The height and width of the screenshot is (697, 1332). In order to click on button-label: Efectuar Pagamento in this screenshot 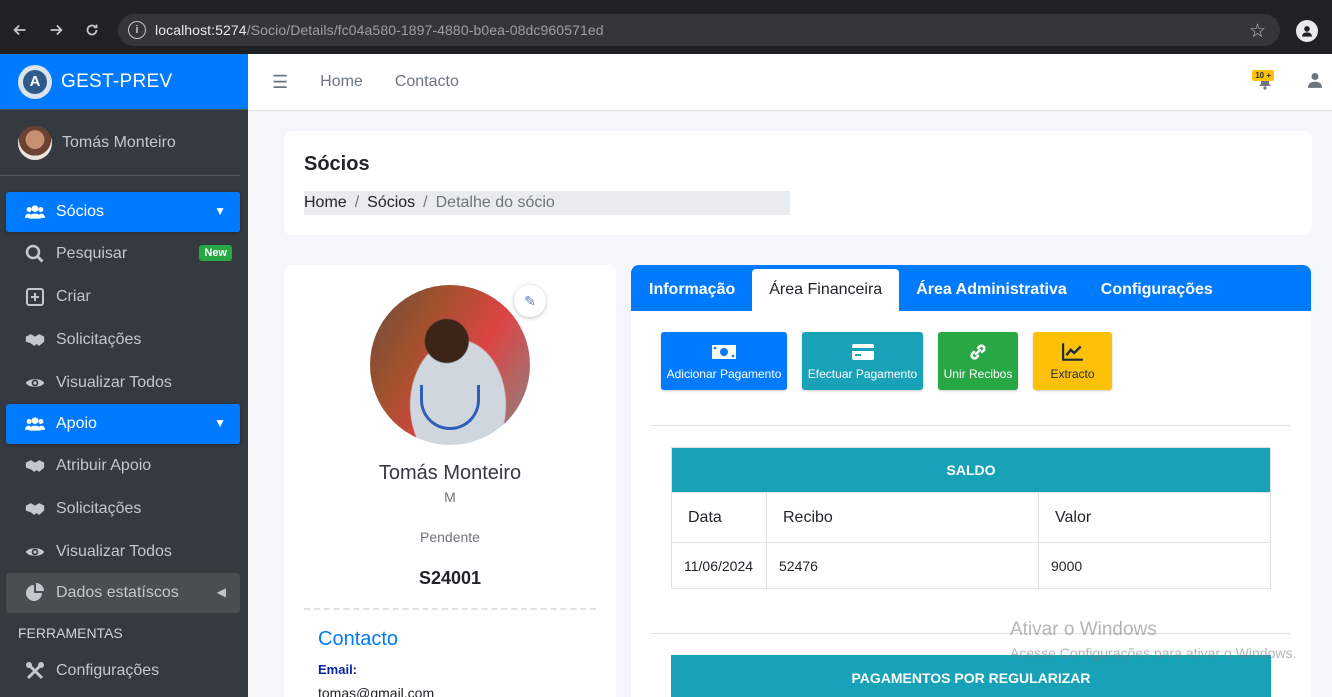, I will do `click(862, 374)`.